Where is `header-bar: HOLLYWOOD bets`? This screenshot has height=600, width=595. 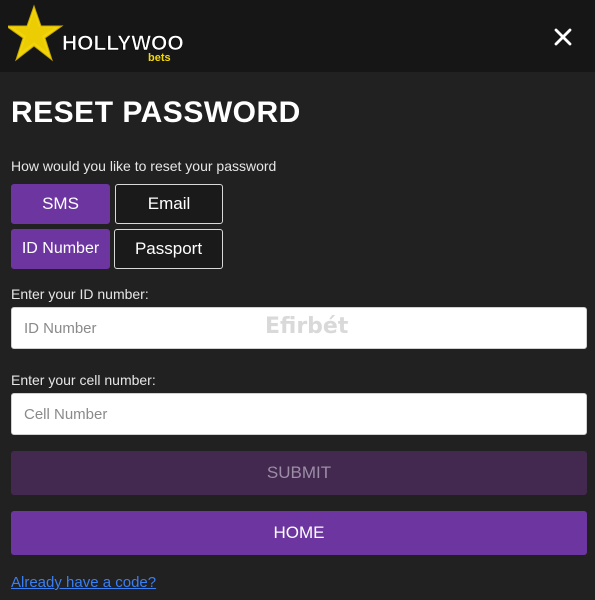
header-bar: HOLLYWOOD bets is located at coordinates (297, 36).